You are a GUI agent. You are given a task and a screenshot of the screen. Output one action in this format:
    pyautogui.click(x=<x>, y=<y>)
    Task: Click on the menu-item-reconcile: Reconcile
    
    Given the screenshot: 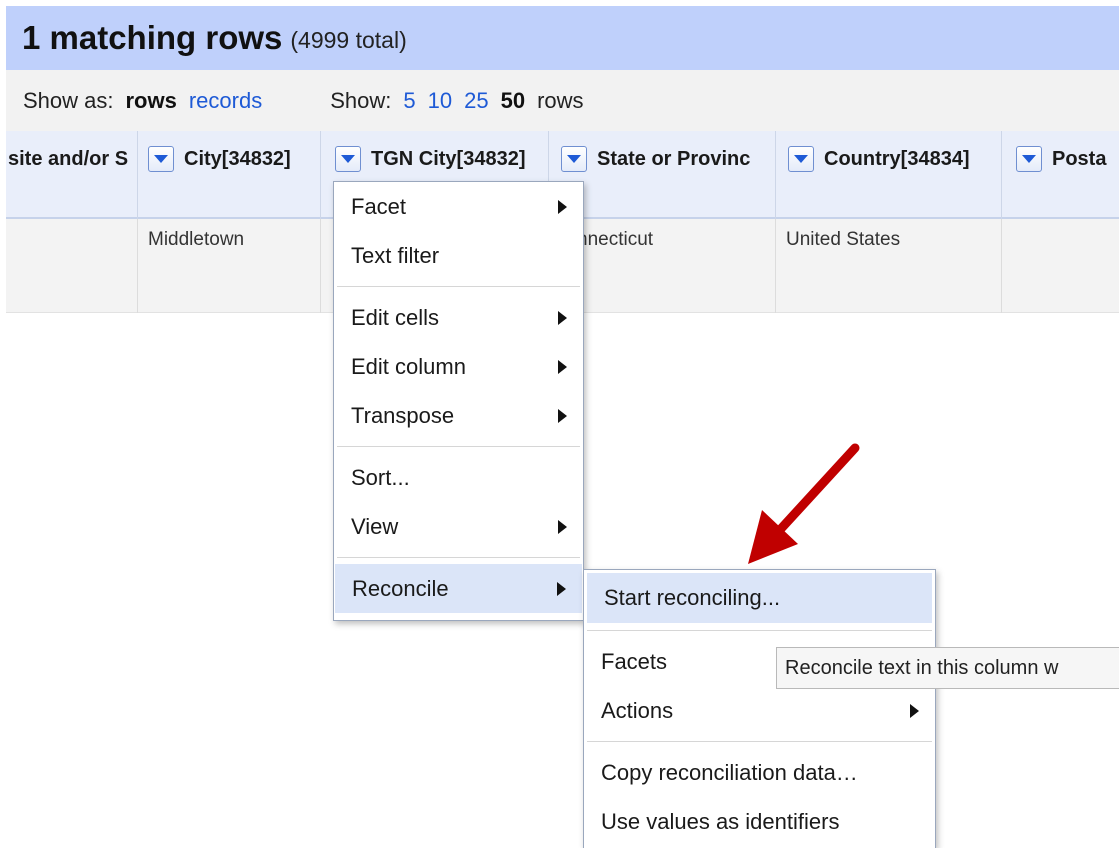 What is the action you would take?
    pyautogui.click(x=458, y=588)
    